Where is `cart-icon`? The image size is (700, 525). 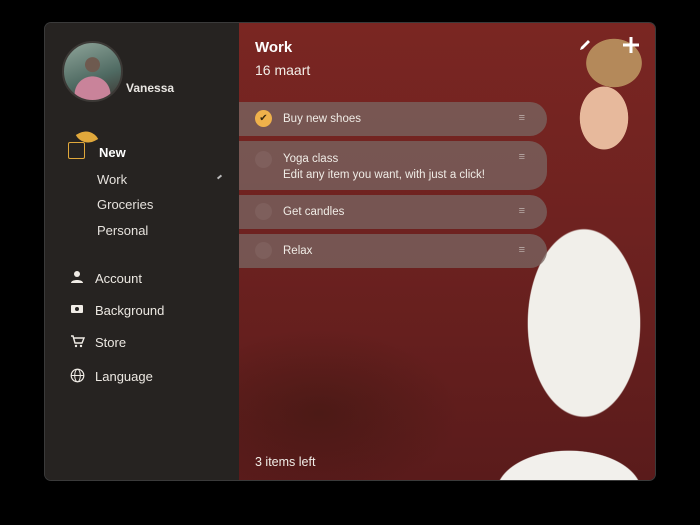 cart-icon is located at coordinates (77, 342).